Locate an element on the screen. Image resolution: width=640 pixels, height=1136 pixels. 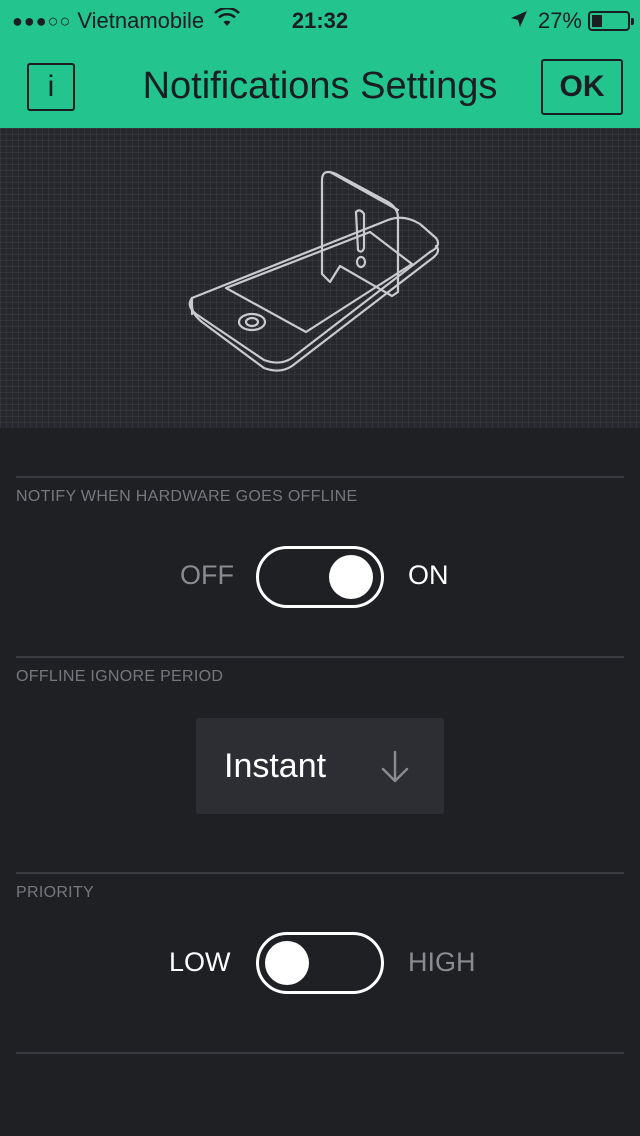
ignore-period-label: OFFLINE IGNORE PERIOD is located at coordinates (120, 676).